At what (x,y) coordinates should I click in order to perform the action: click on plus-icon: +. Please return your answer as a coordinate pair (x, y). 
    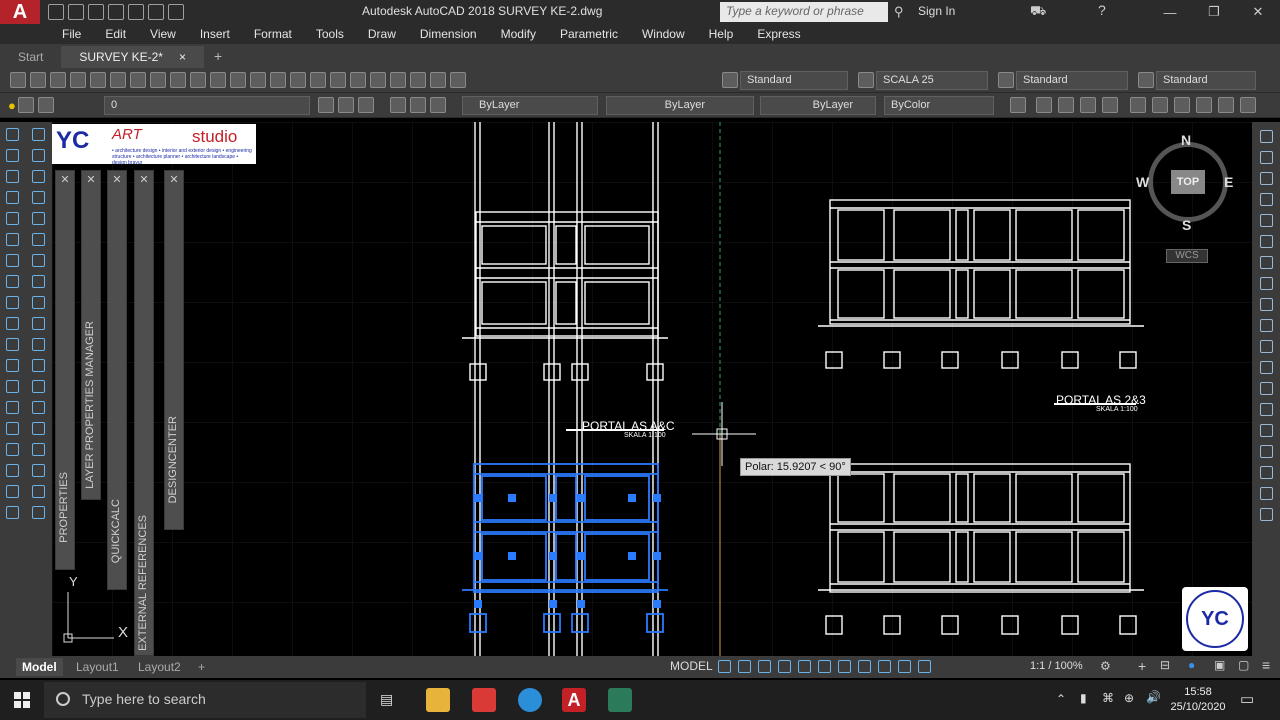
    Looking at the image, I should click on (1142, 666).